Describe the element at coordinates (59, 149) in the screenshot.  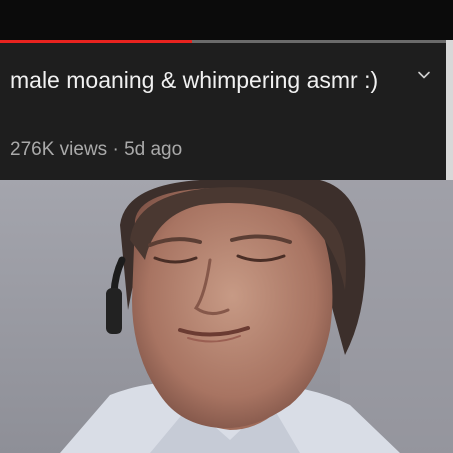
I see `view-count: 276K views` at that location.